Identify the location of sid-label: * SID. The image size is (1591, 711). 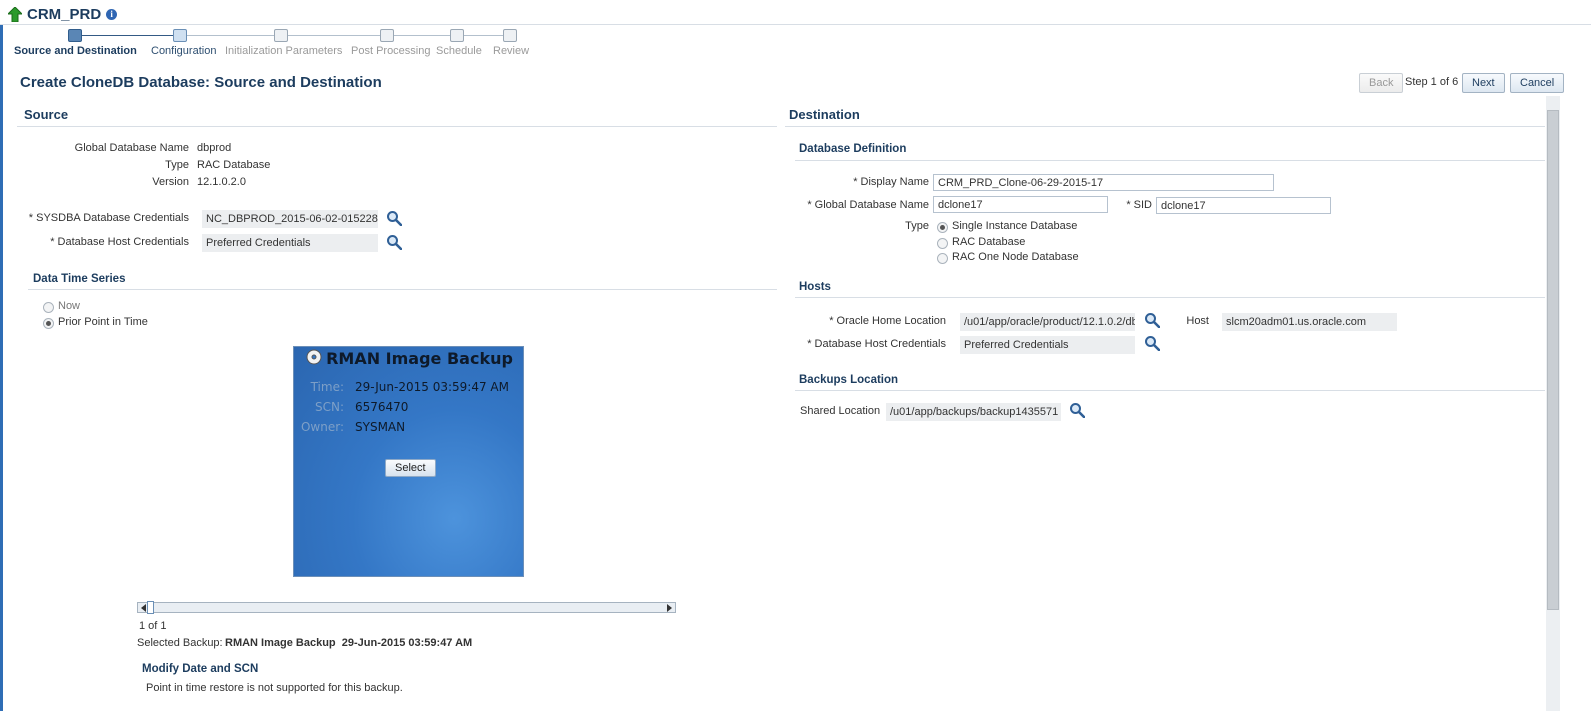
(1139, 205).